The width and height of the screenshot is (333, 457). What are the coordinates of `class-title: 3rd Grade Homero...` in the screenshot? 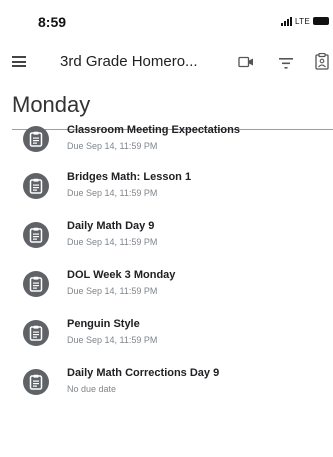 It's located at (129, 61).